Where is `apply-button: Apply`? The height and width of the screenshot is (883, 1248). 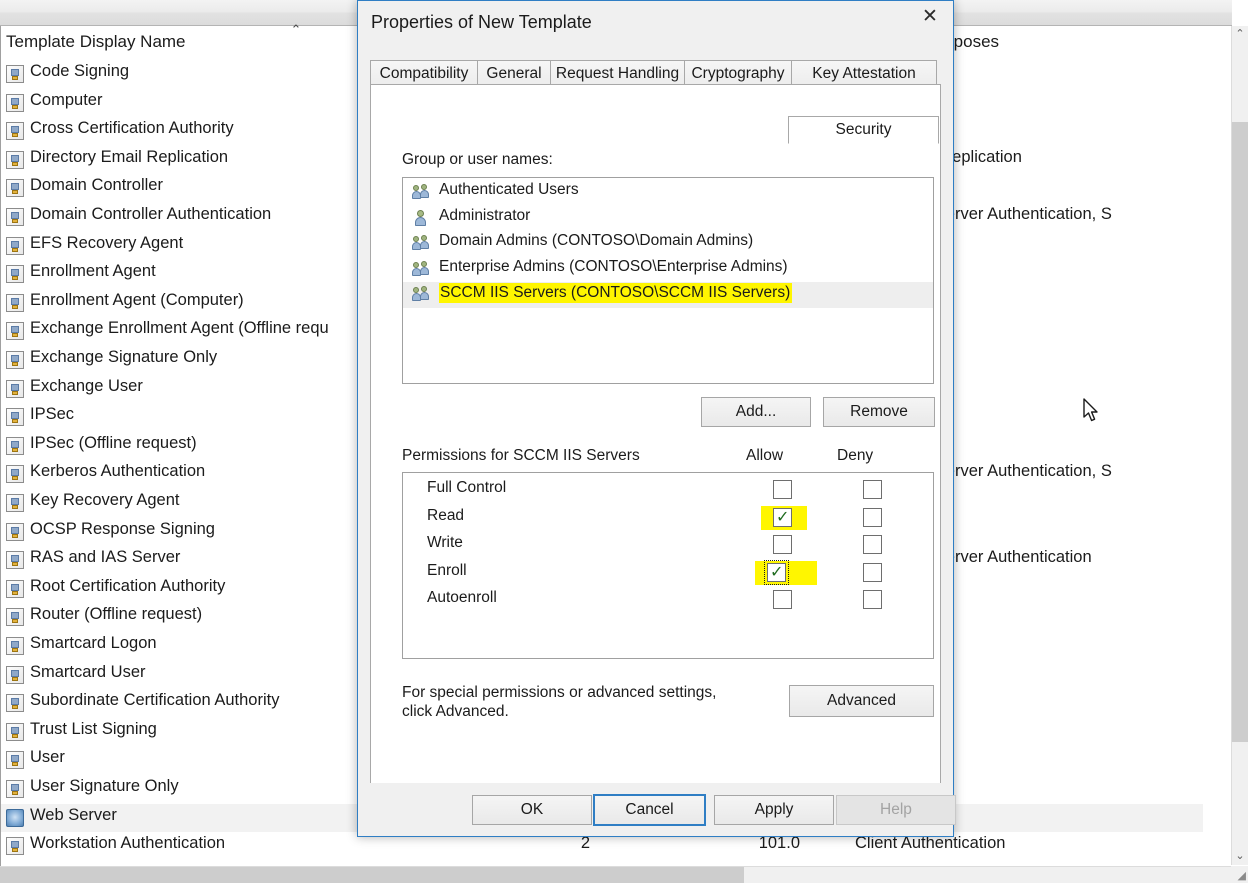 apply-button: Apply is located at coordinates (774, 810).